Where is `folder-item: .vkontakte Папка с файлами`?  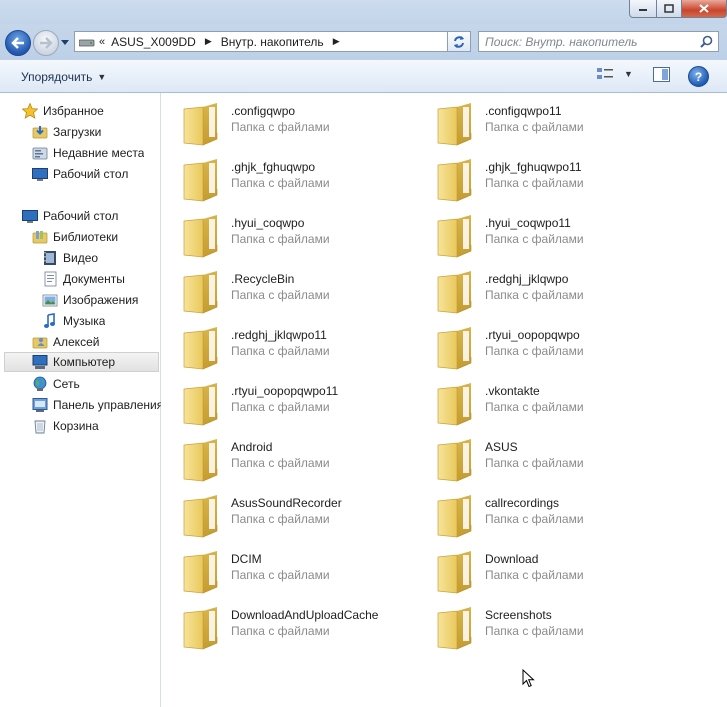 folder-item: .vkontakte Папка с файлами is located at coordinates (560, 405).